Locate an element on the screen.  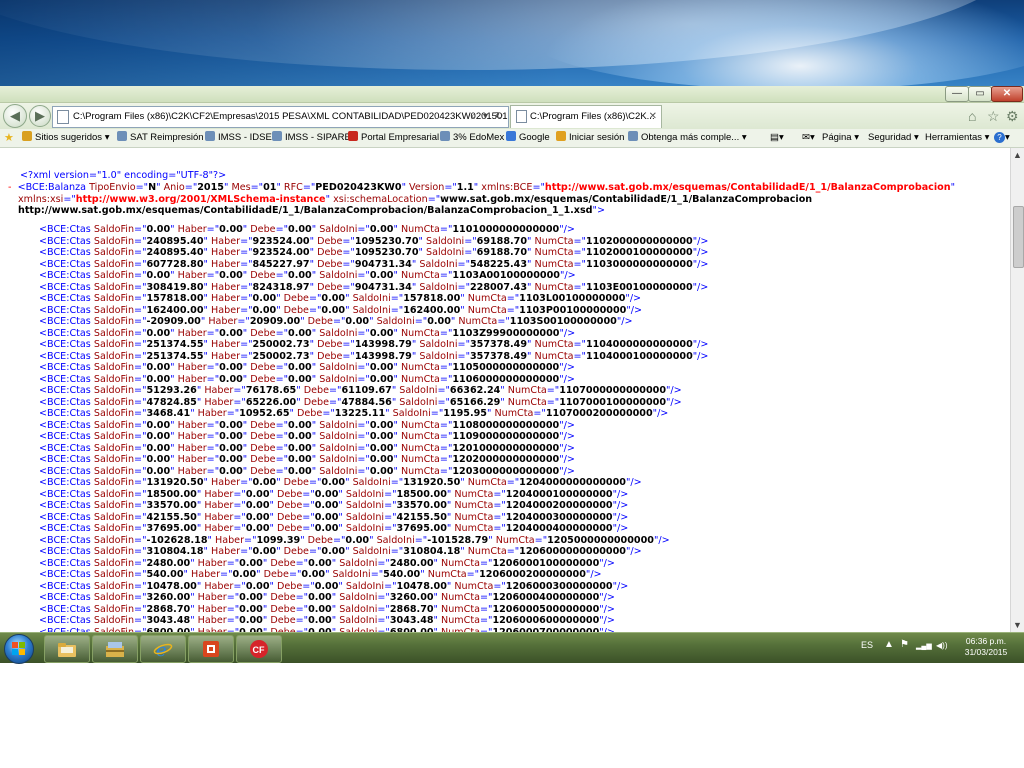
fav-obtenga-mas: Obtenga más comple... ▾ is located at coordinates (687, 138).